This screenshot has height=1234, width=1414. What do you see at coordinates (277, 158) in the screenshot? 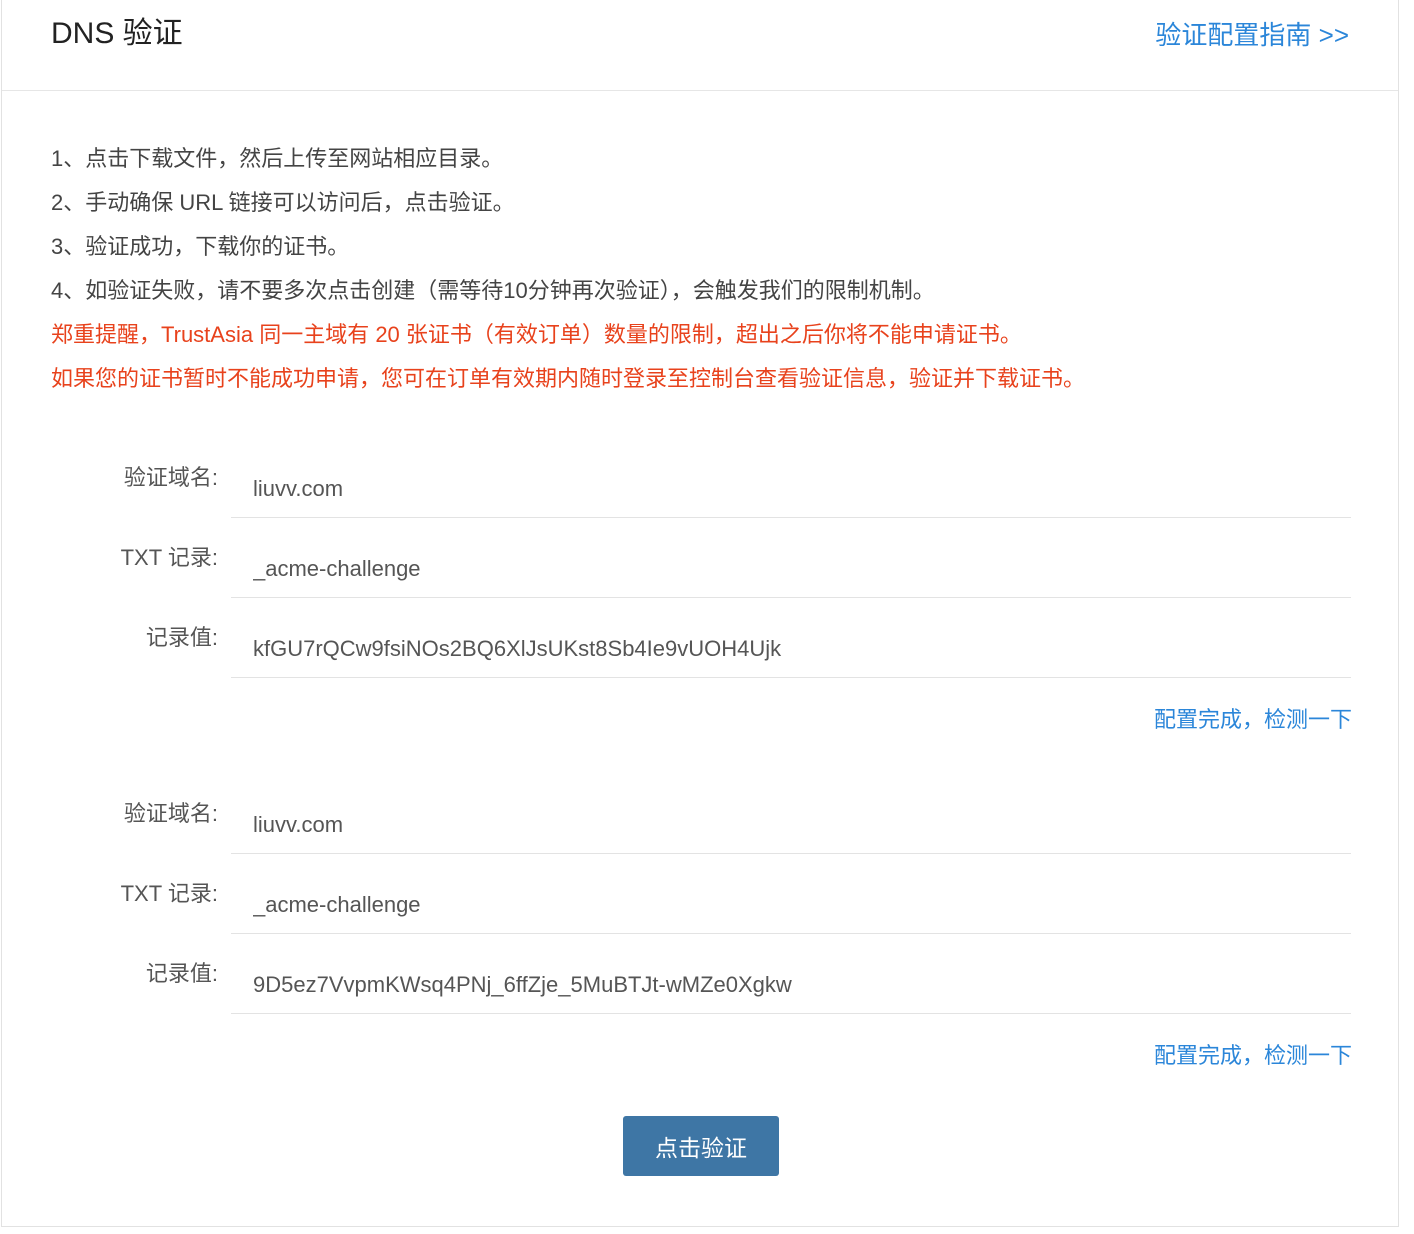
I see `instruction-step-1: 1、点击下载文件，然后上传至网站相应目录。` at bounding box center [277, 158].